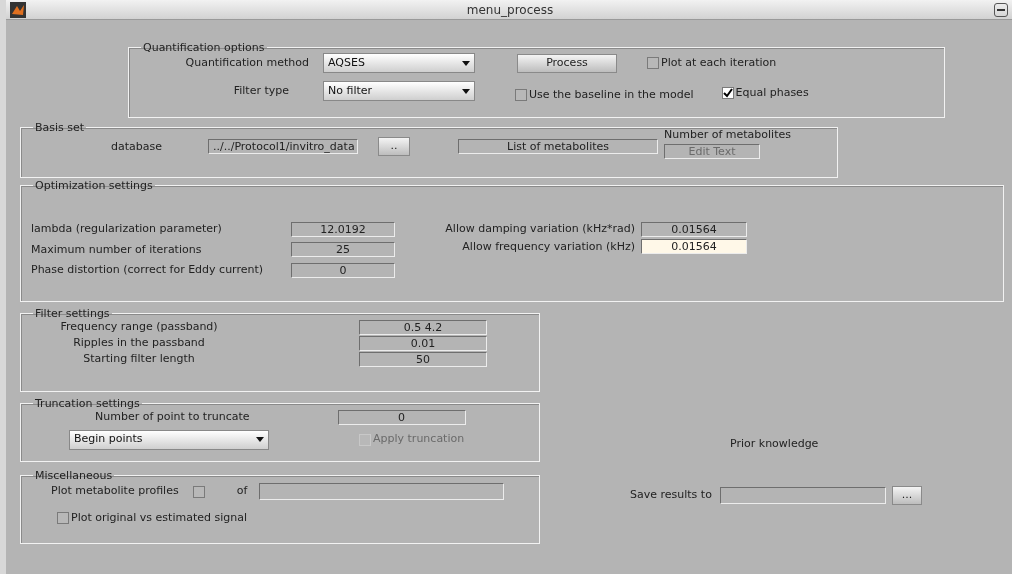  Describe the element at coordinates (394, 146) in the screenshot. I see `push-button: ..` at that location.